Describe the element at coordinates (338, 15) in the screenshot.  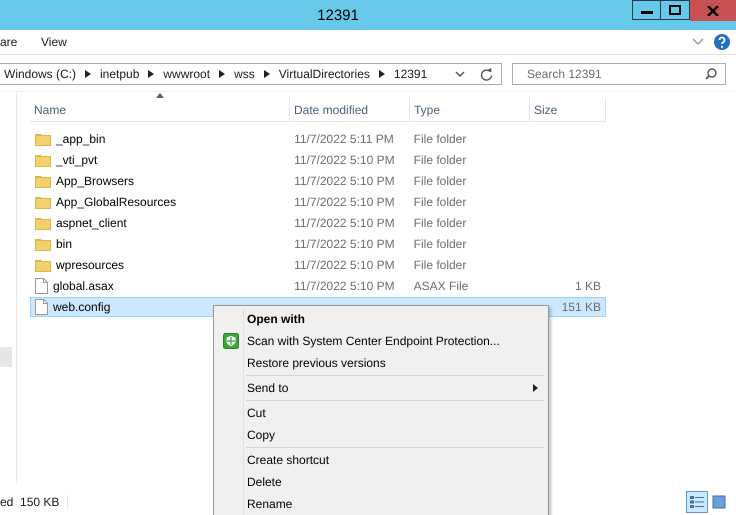
I see `window-title: 12391` at that location.